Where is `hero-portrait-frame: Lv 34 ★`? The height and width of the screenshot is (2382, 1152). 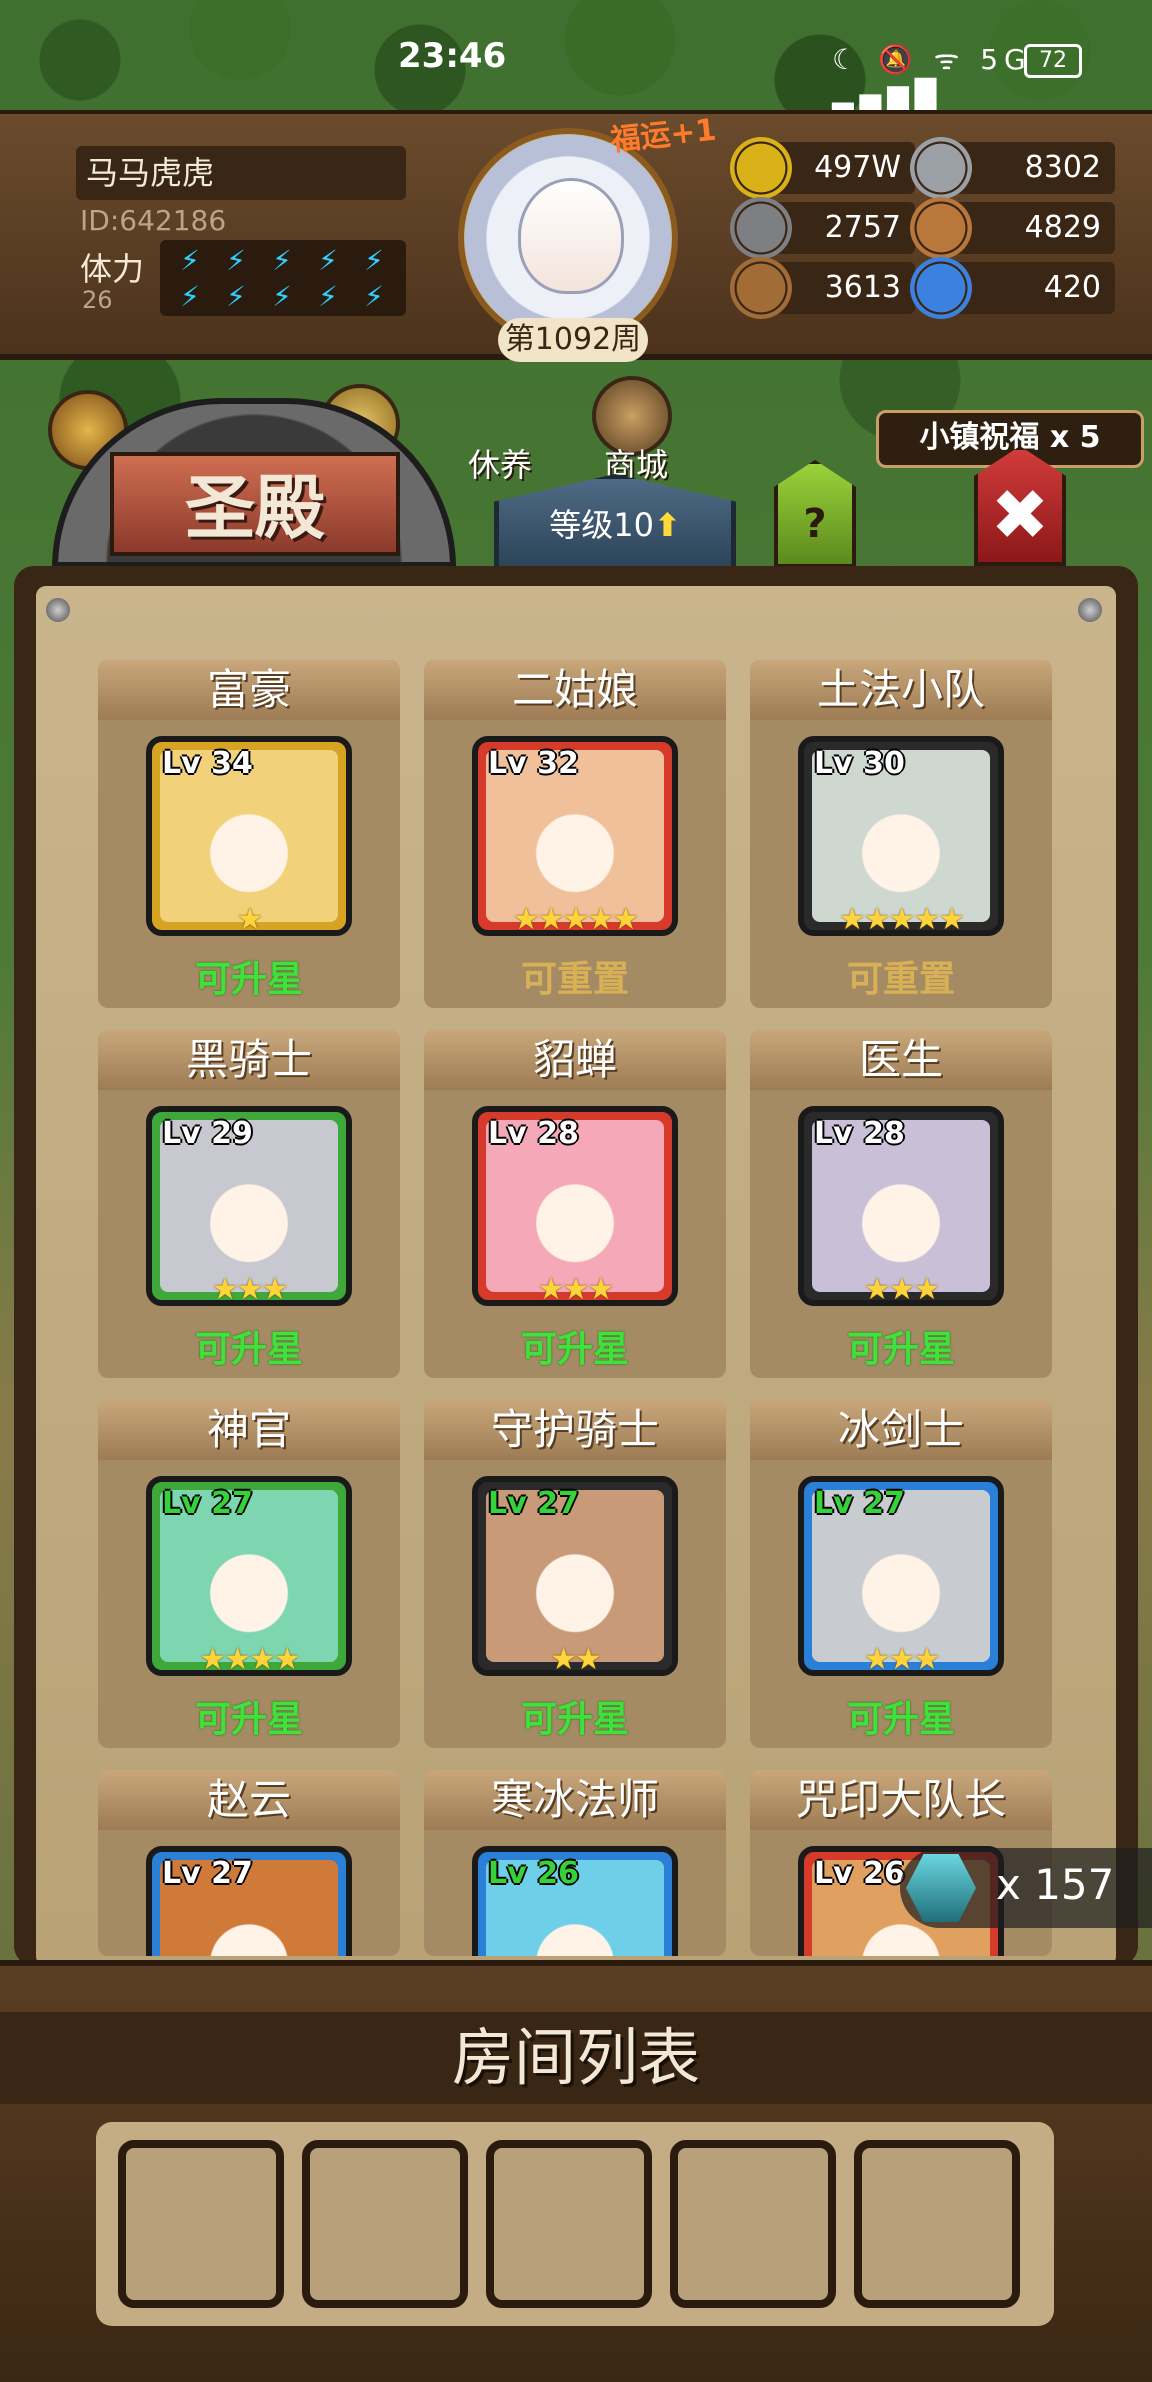 hero-portrait-frame: Lv 34 ★ is located at coordinates (249, 836).